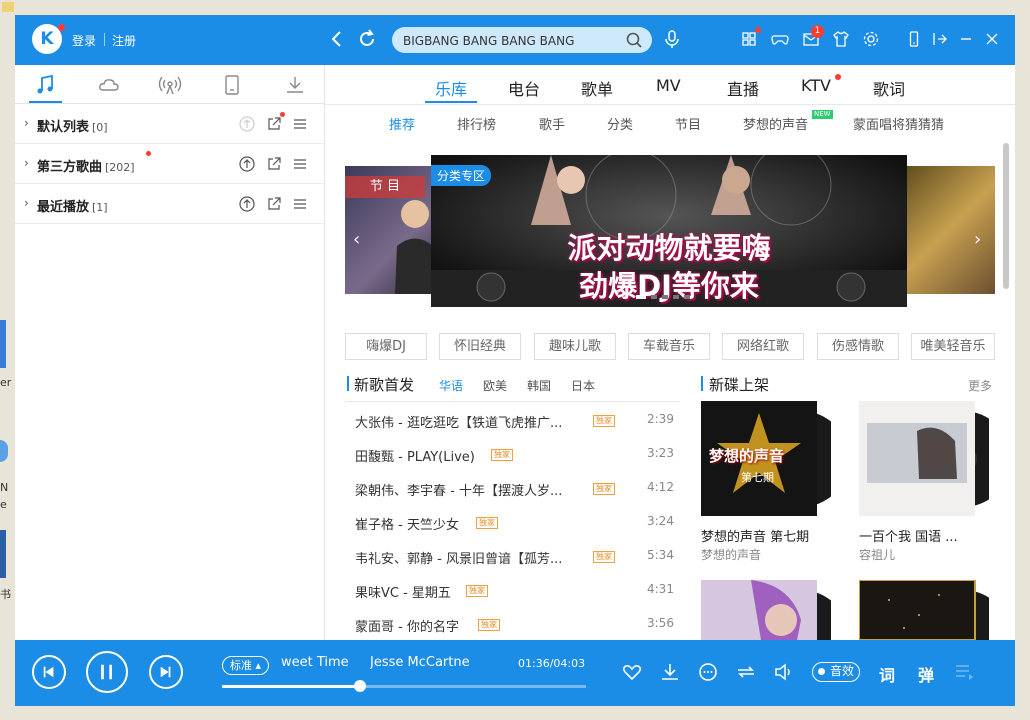  Describe the element at coordinates (337, 39) in the screenshot. I see `back-icon` at that location.